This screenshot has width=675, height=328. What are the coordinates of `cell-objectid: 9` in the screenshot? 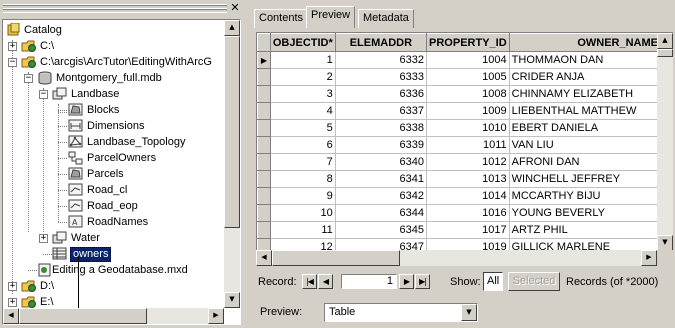 It's located at (303, 196).